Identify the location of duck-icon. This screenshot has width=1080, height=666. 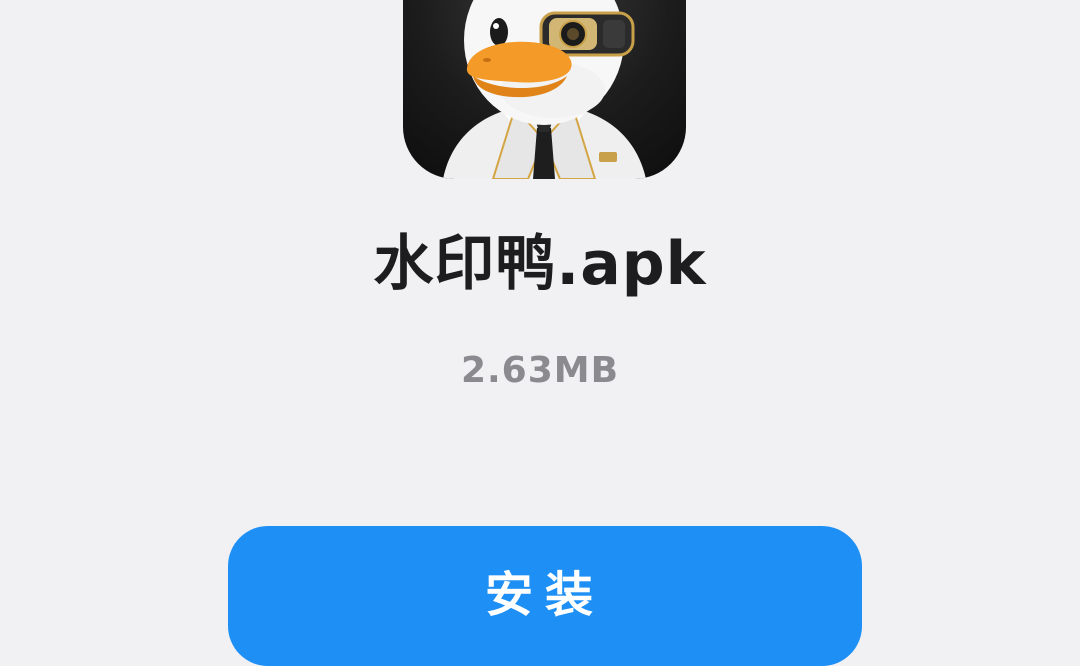
(544, 89).